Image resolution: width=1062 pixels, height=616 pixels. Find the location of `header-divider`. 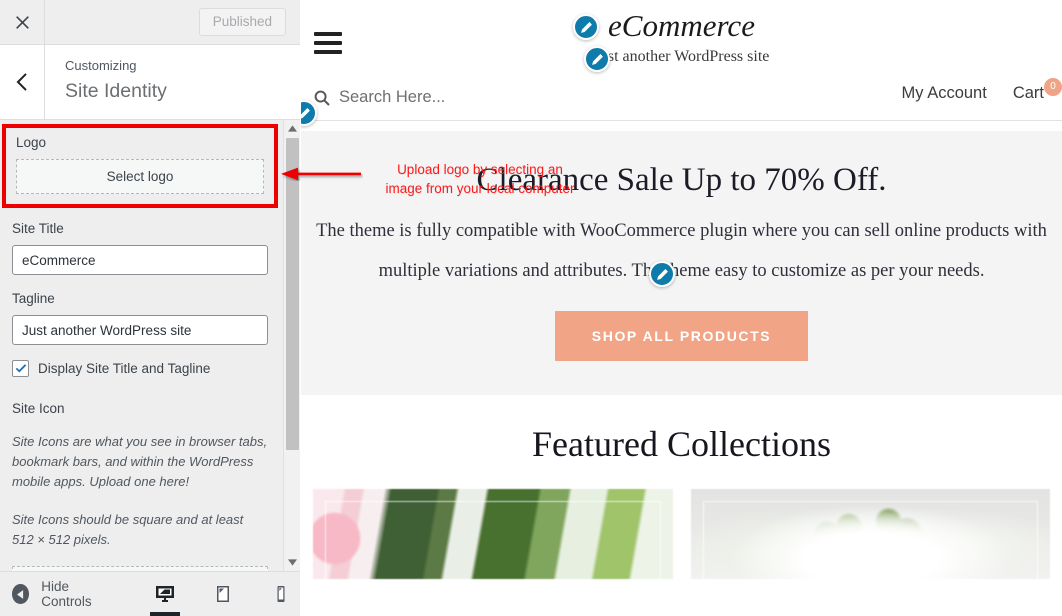

header-divider is located at coordinates (688, 120).